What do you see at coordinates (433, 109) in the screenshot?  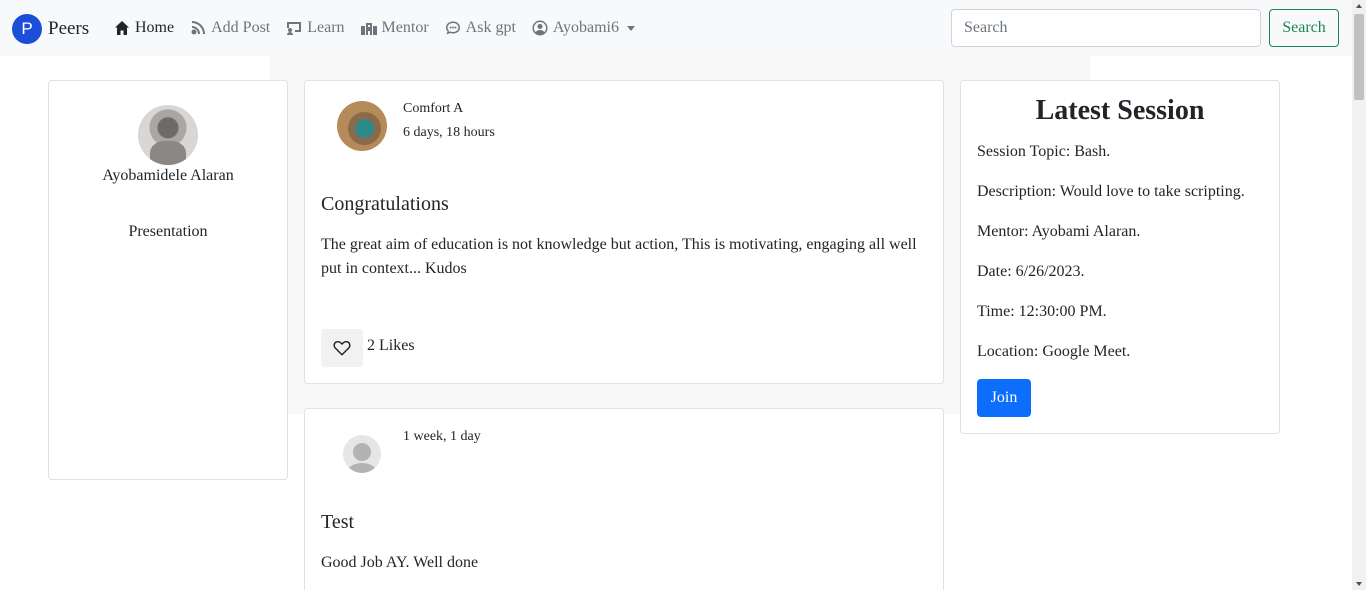 I see `post-author: Comfort A` at bounding box center [433, 109].